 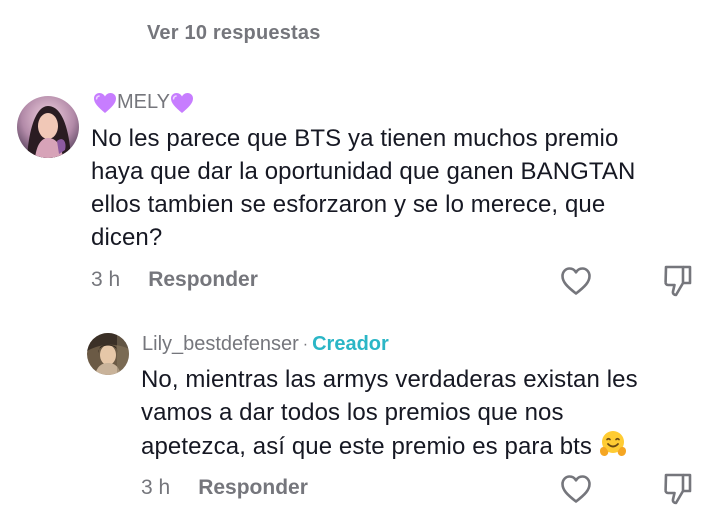 What do you see at coordinates (613, 444) in the screenshot?
I see `hugging-face-icon` at bounding box center [613, 444].